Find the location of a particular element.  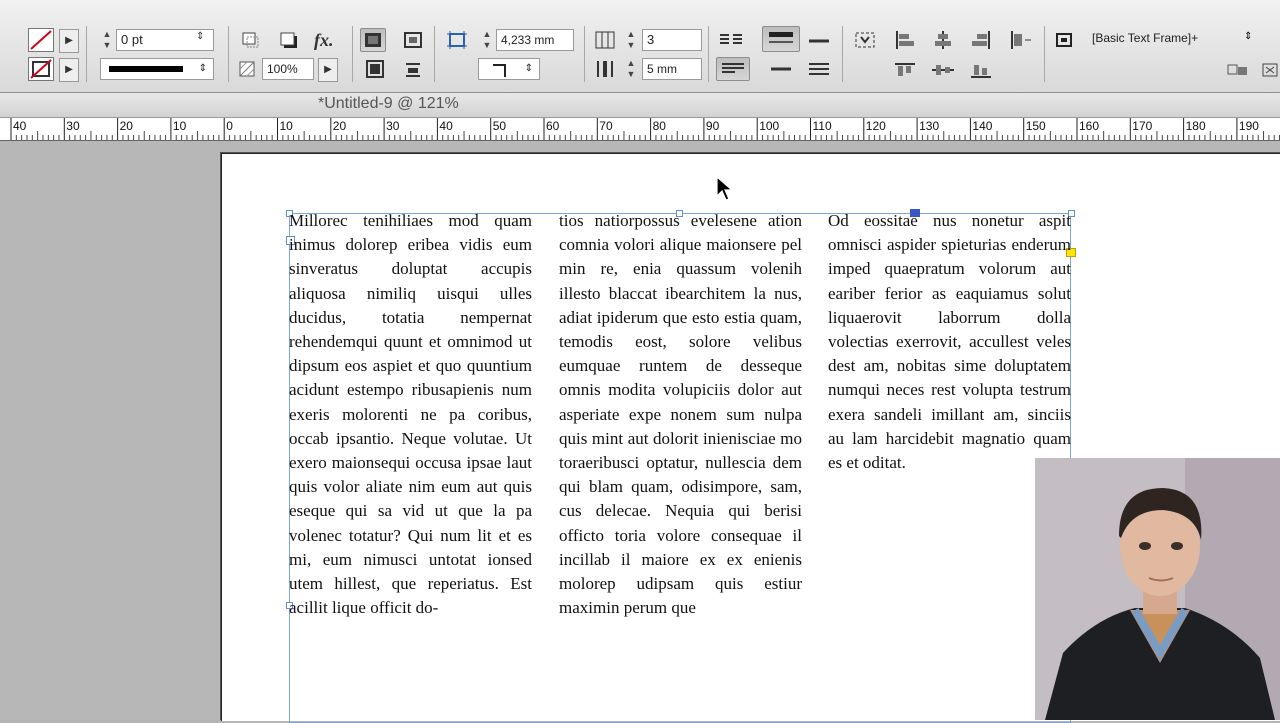

vertical-justify-center-icon is located at coordinates (819, 41).